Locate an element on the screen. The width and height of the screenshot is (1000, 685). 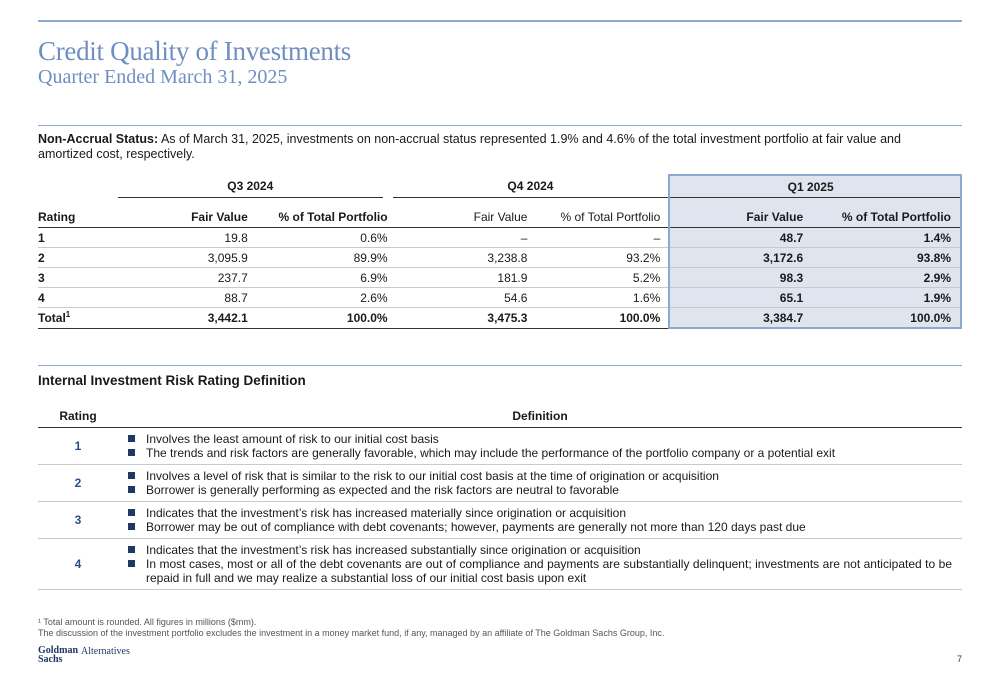
q1-fv-cell: 48.7 is located at coordinates (736, 237).